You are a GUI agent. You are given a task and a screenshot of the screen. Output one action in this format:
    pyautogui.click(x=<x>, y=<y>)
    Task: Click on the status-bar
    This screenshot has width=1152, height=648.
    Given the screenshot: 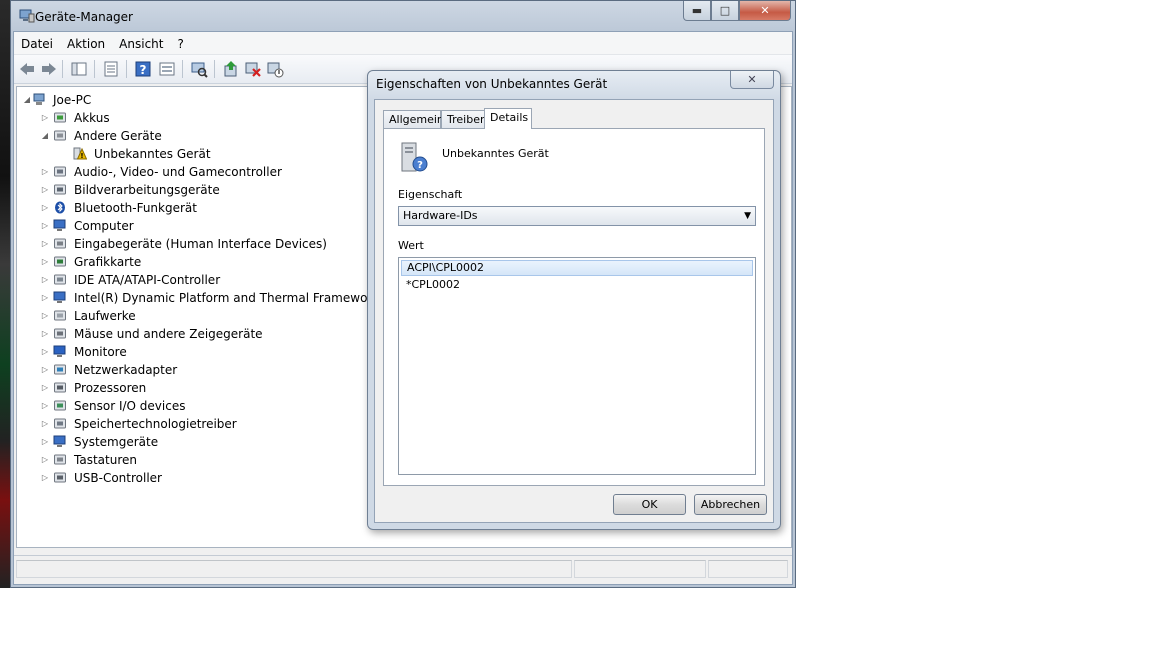 What is the action you would take?
    pyautogui.click(x=403, y=569)
    